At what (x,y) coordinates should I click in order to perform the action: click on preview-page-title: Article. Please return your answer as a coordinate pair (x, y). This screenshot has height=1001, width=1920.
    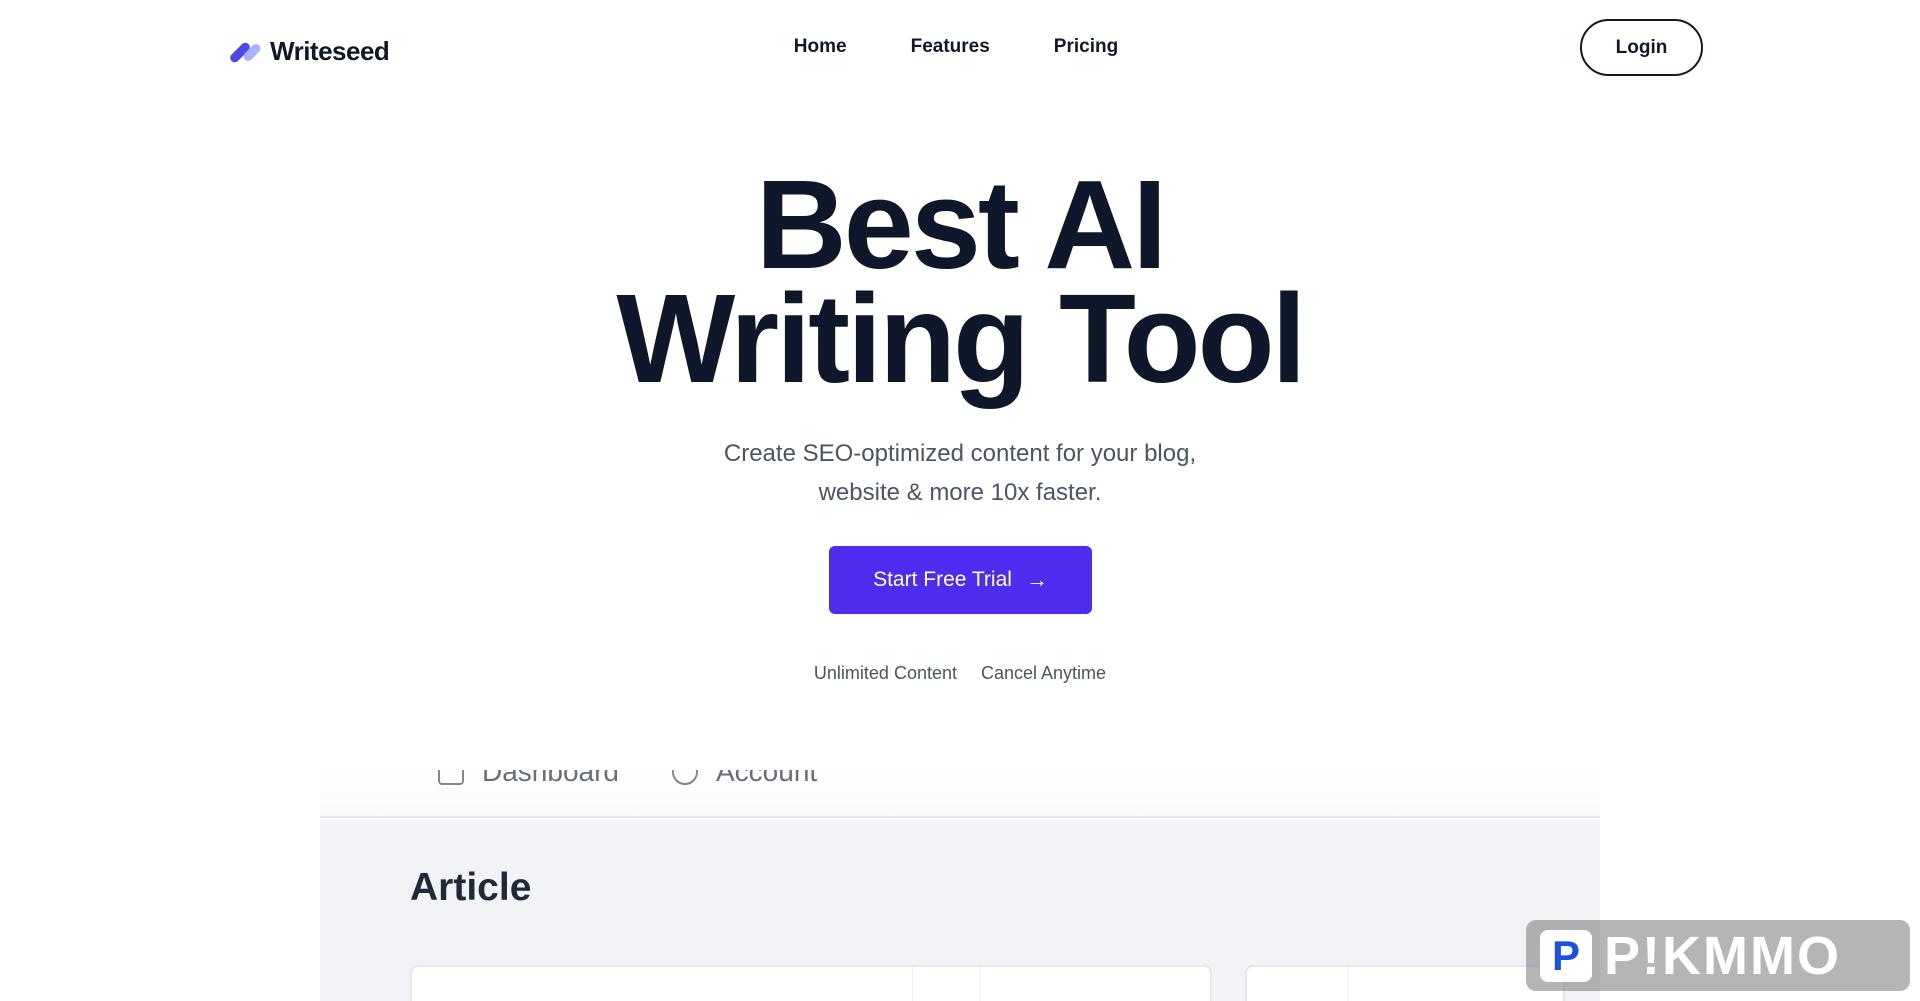
    Looking at the image, I should click on (471, 887).